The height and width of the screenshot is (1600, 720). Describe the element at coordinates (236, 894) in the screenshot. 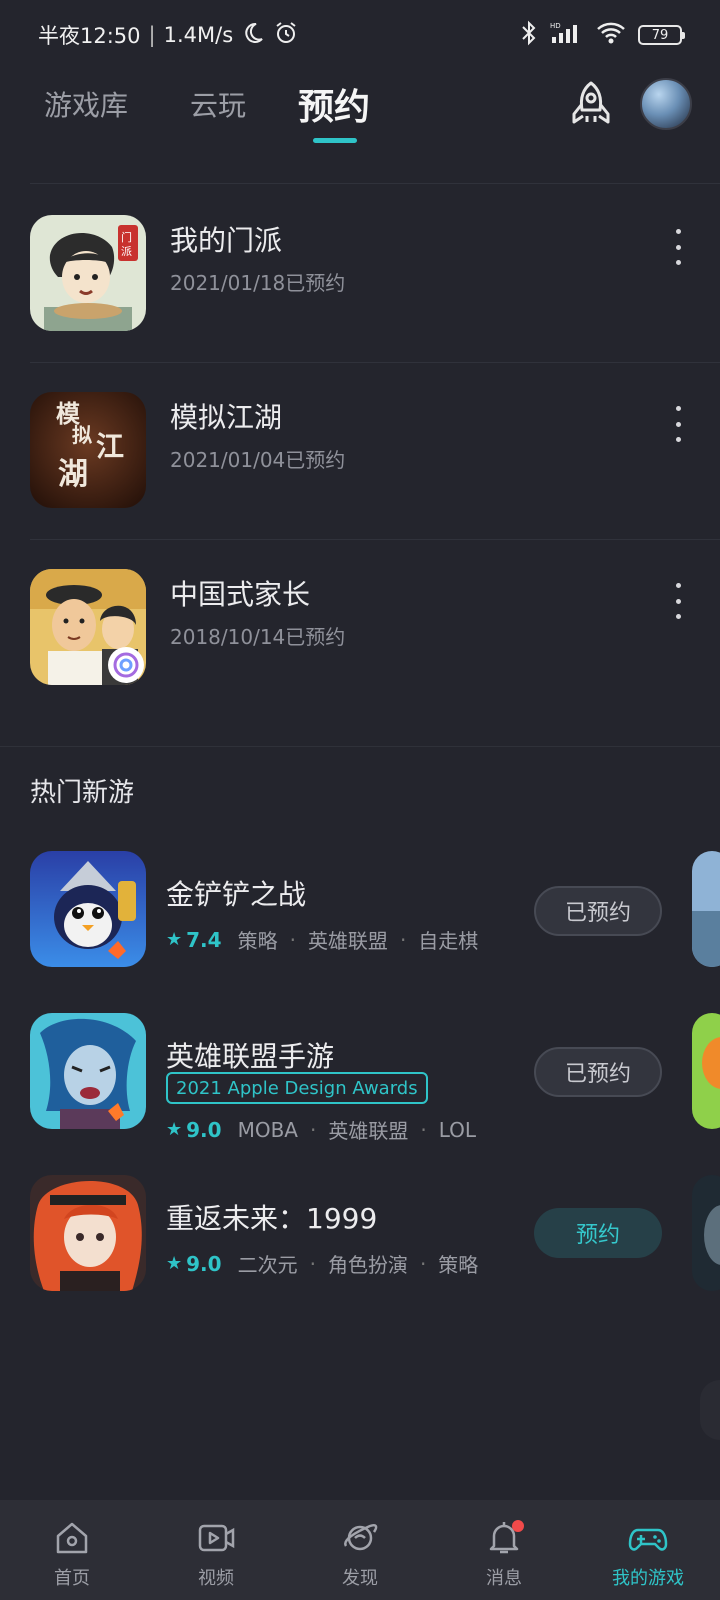

I see `hot-game-name: 金铲铲之战` at that location.